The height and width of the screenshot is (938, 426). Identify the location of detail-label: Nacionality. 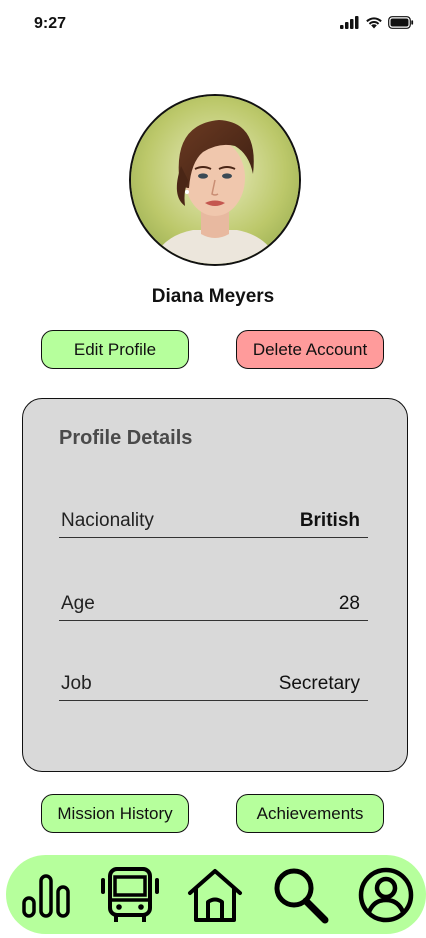
(107, 520).